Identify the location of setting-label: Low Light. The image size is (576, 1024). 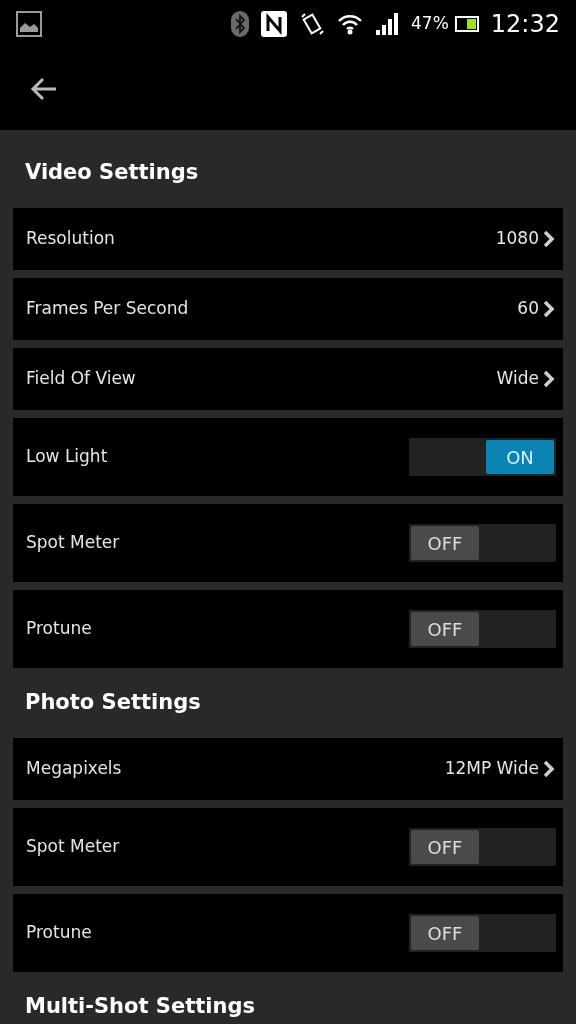
(67, 457).